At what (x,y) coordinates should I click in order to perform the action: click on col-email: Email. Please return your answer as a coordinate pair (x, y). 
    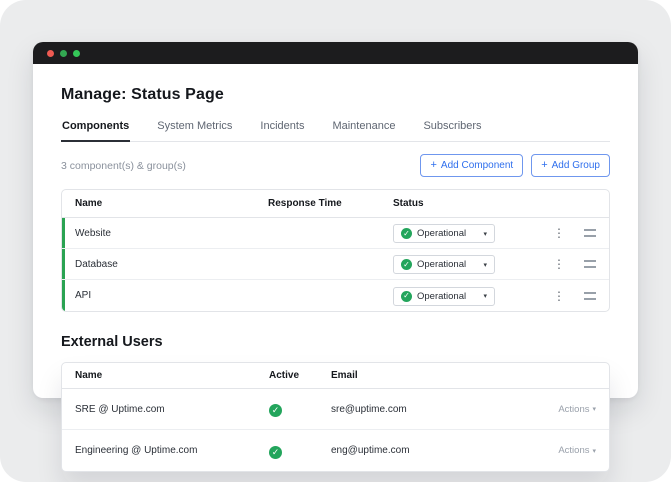
    Looking at the image, I should click on (344, 375).